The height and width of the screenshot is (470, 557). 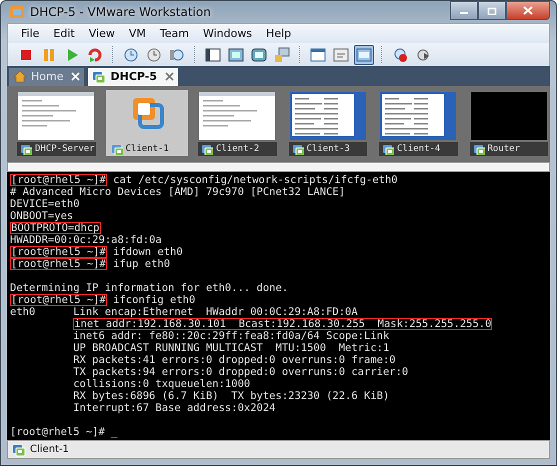 What do you see at coordinates (509, 123) in the screenshot?
I see `vm-thumbnail: Router` at bounding box center [509, 123].